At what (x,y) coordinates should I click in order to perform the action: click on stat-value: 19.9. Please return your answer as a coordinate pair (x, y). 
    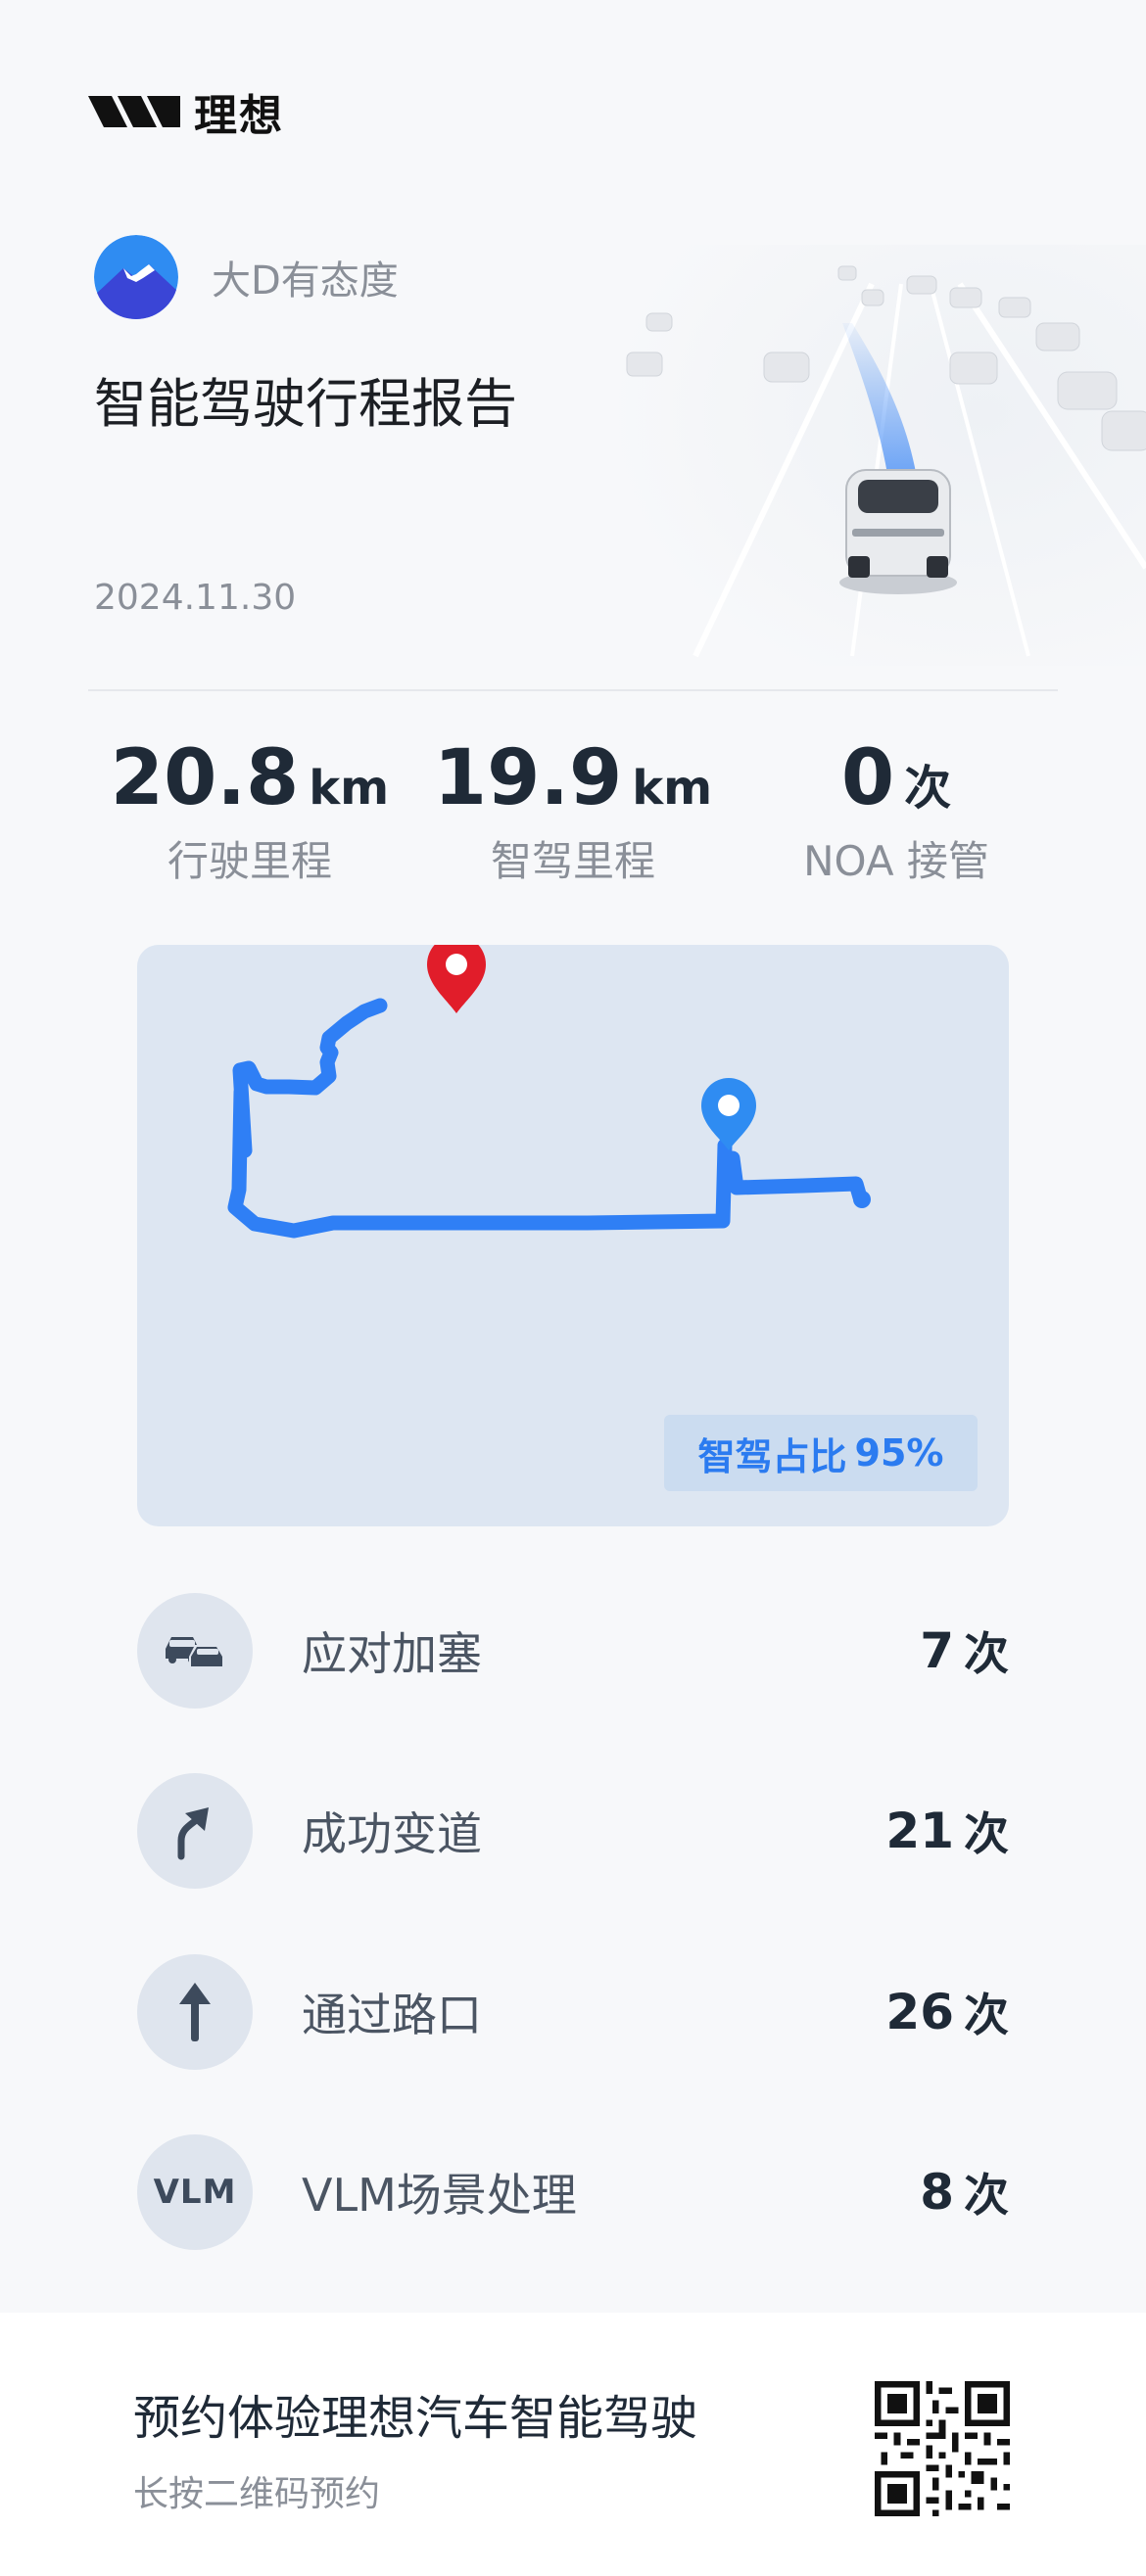
    Looking at the image, I should click on (528, 778).